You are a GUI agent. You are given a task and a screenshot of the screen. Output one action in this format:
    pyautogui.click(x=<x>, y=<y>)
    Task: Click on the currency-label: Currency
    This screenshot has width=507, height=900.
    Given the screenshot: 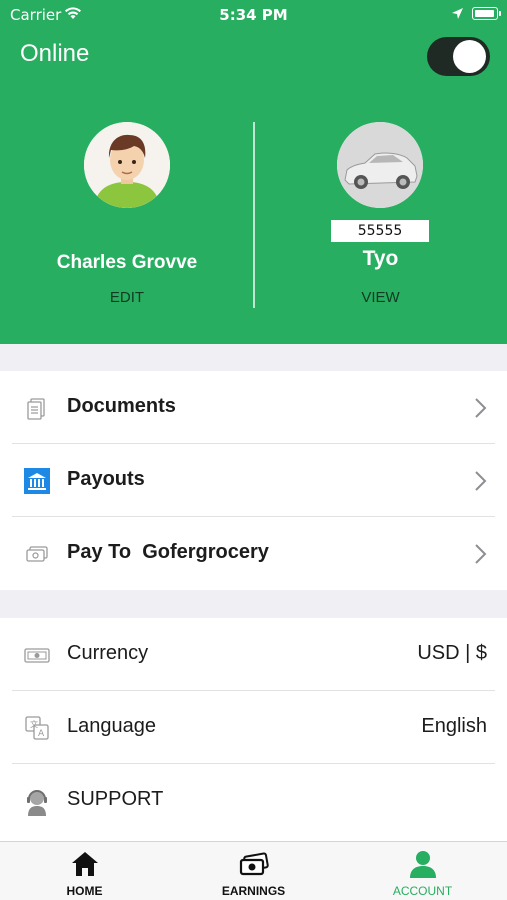 What is the action you would take?
    pyautogui.click(x=108, y=653)
    